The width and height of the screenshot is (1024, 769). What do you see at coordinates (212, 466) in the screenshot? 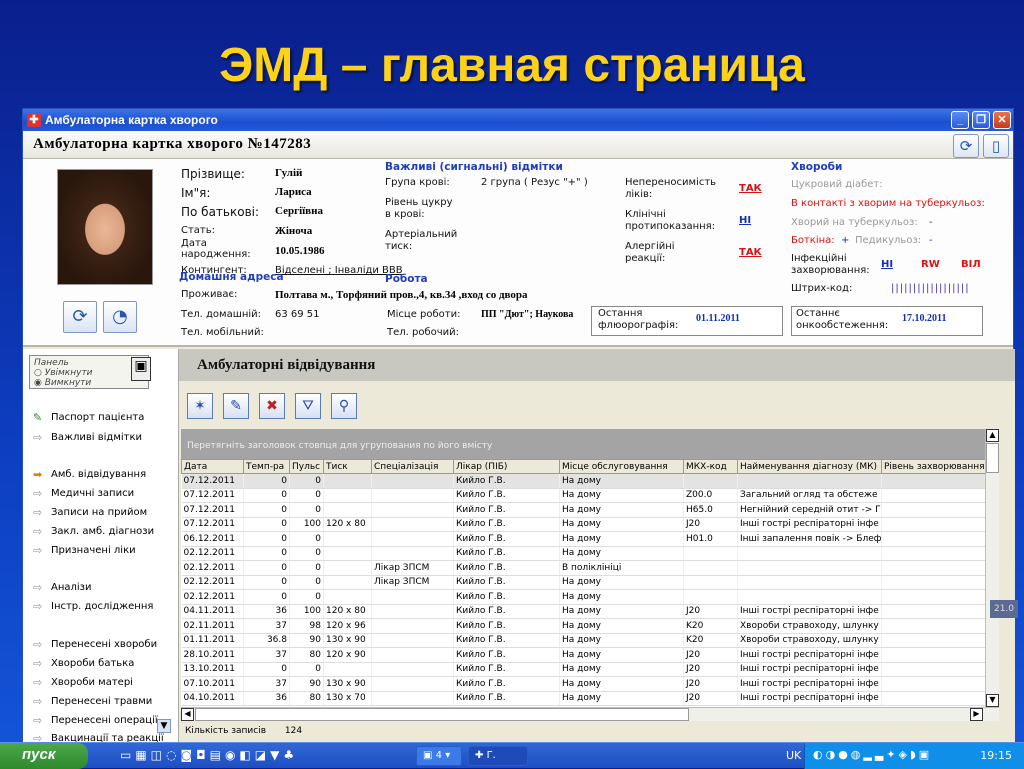
I see `column-header: Дата` at bounding box center [212, 466].